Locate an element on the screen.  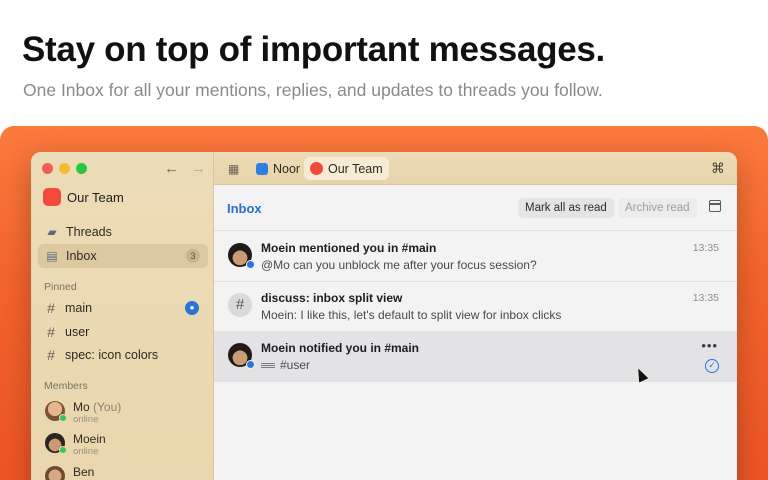
window-controls is located at coordinates (64, 168).